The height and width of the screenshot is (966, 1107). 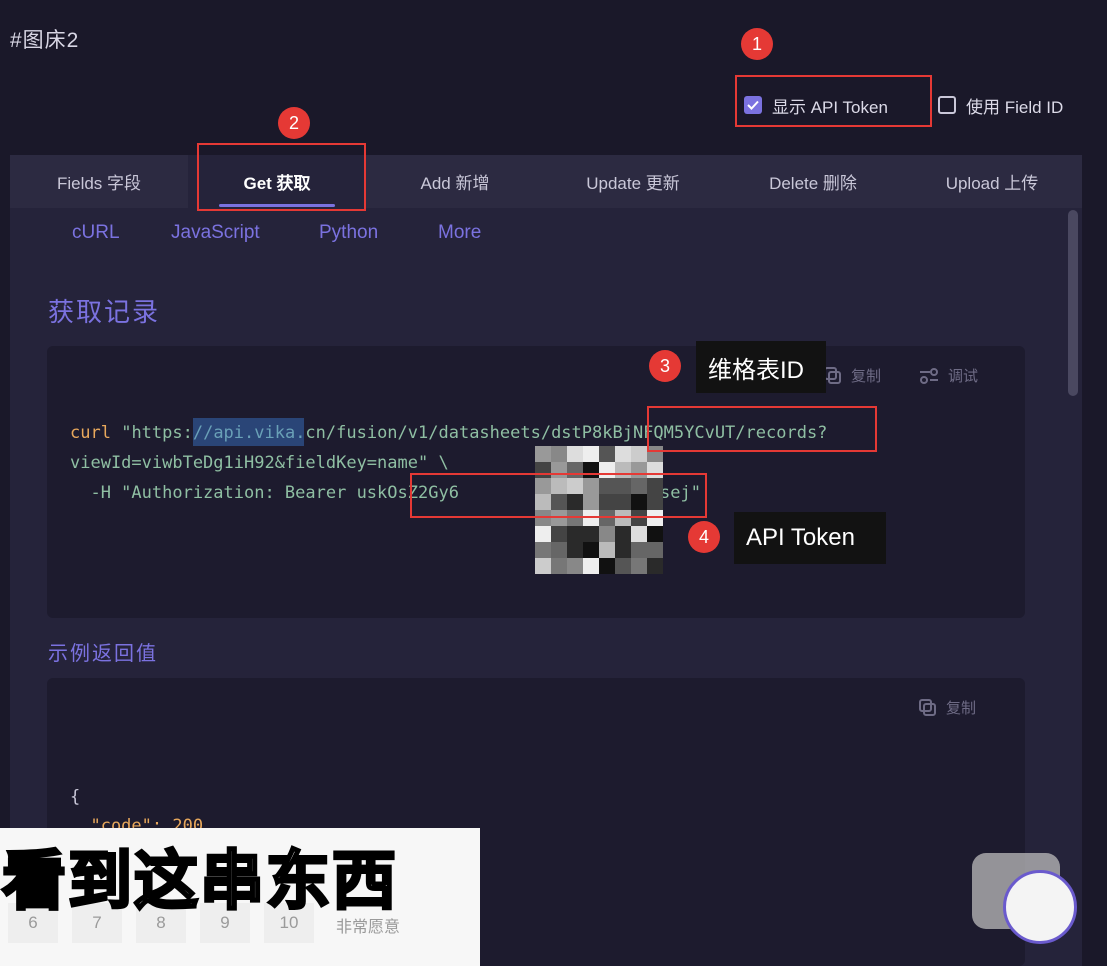 I want to click on copy-code-button: 复制, so click(x=852, y=375).